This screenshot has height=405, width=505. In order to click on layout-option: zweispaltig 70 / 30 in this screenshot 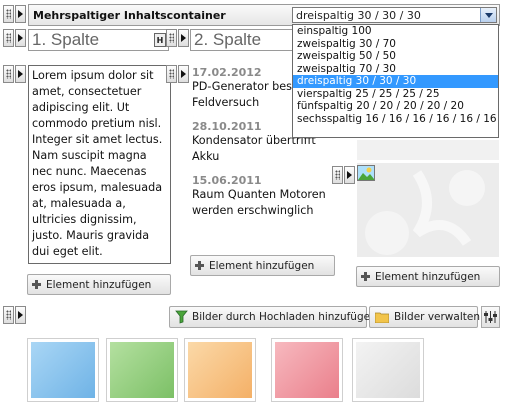, I will do `click(395, 69)`.